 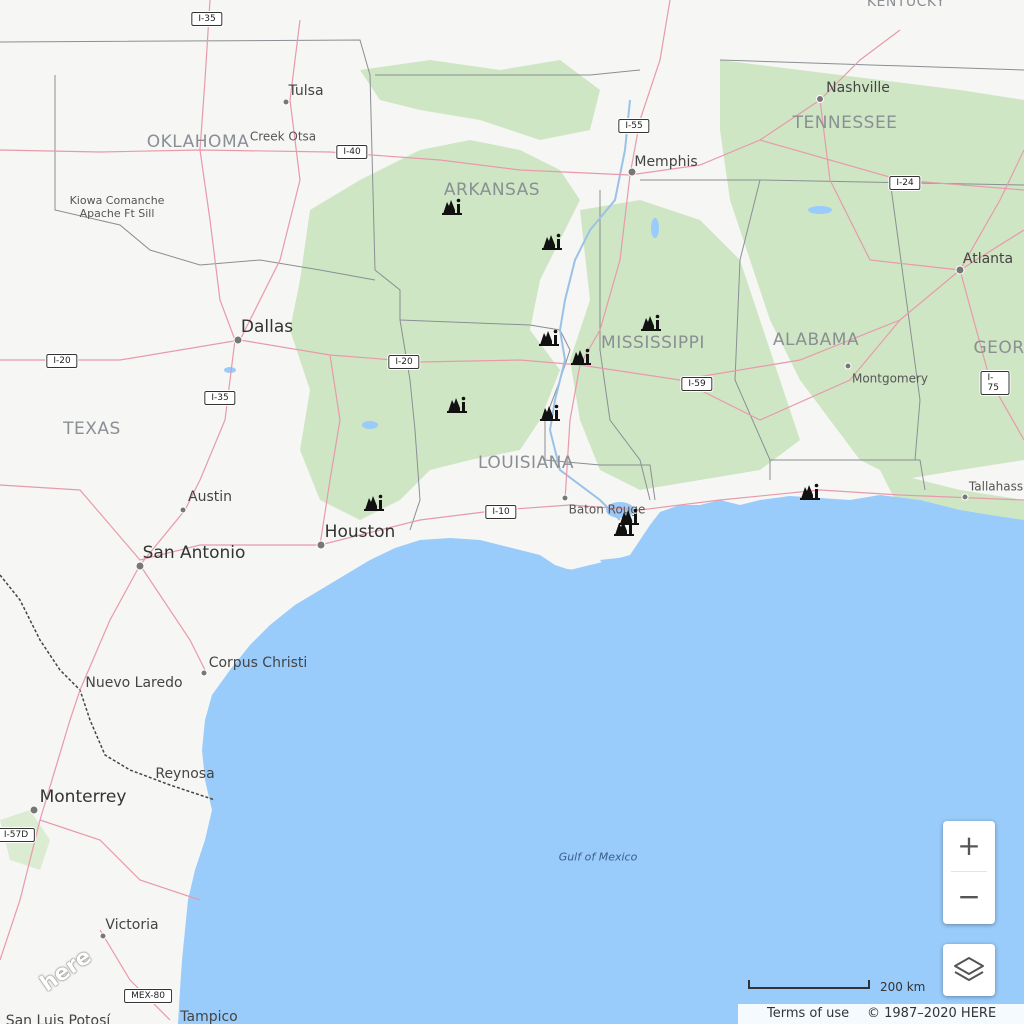 I want to click on layers-icon, so click(x=969, y=969).